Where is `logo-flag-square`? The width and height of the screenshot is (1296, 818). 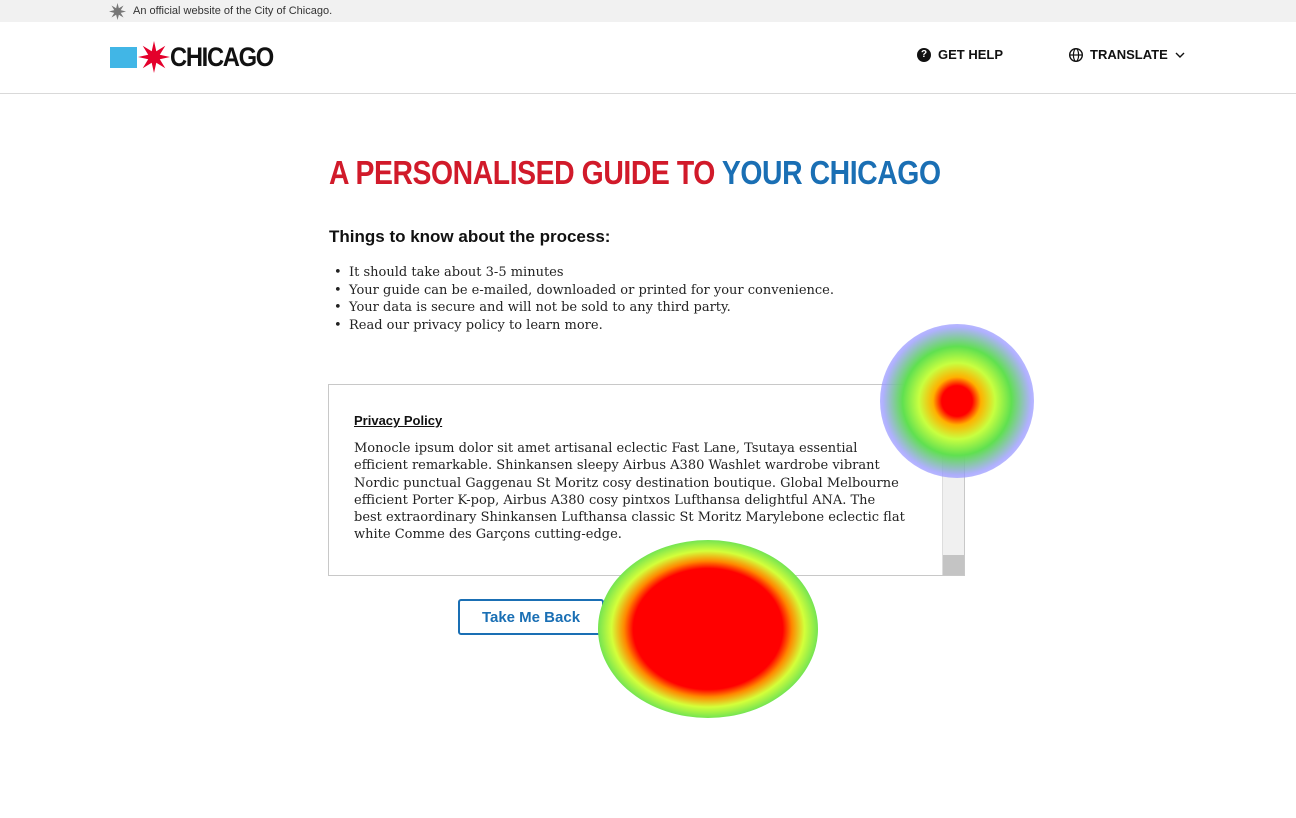
logo-flag-square is located at coordinates (123, 57).